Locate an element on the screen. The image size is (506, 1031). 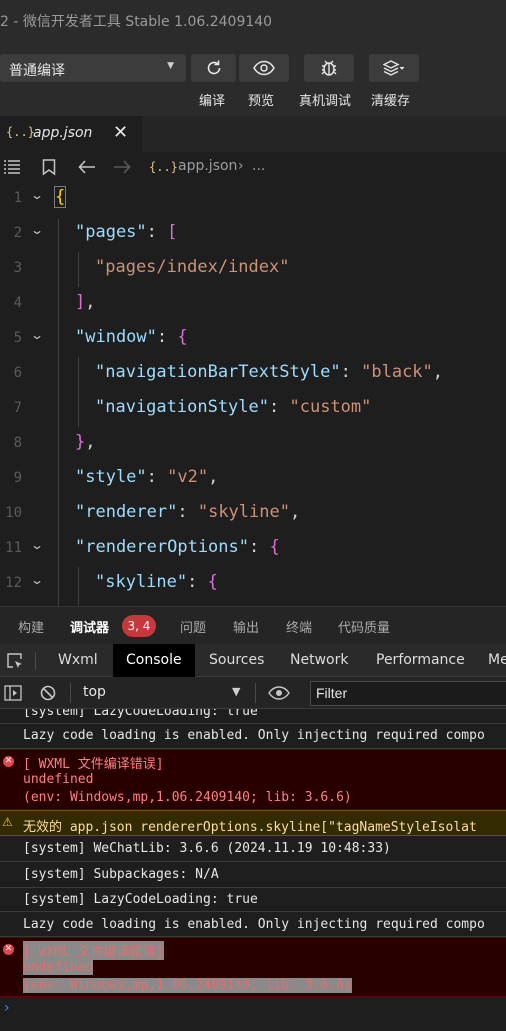
back-arrow-icon is located at coordinates (87, 167).